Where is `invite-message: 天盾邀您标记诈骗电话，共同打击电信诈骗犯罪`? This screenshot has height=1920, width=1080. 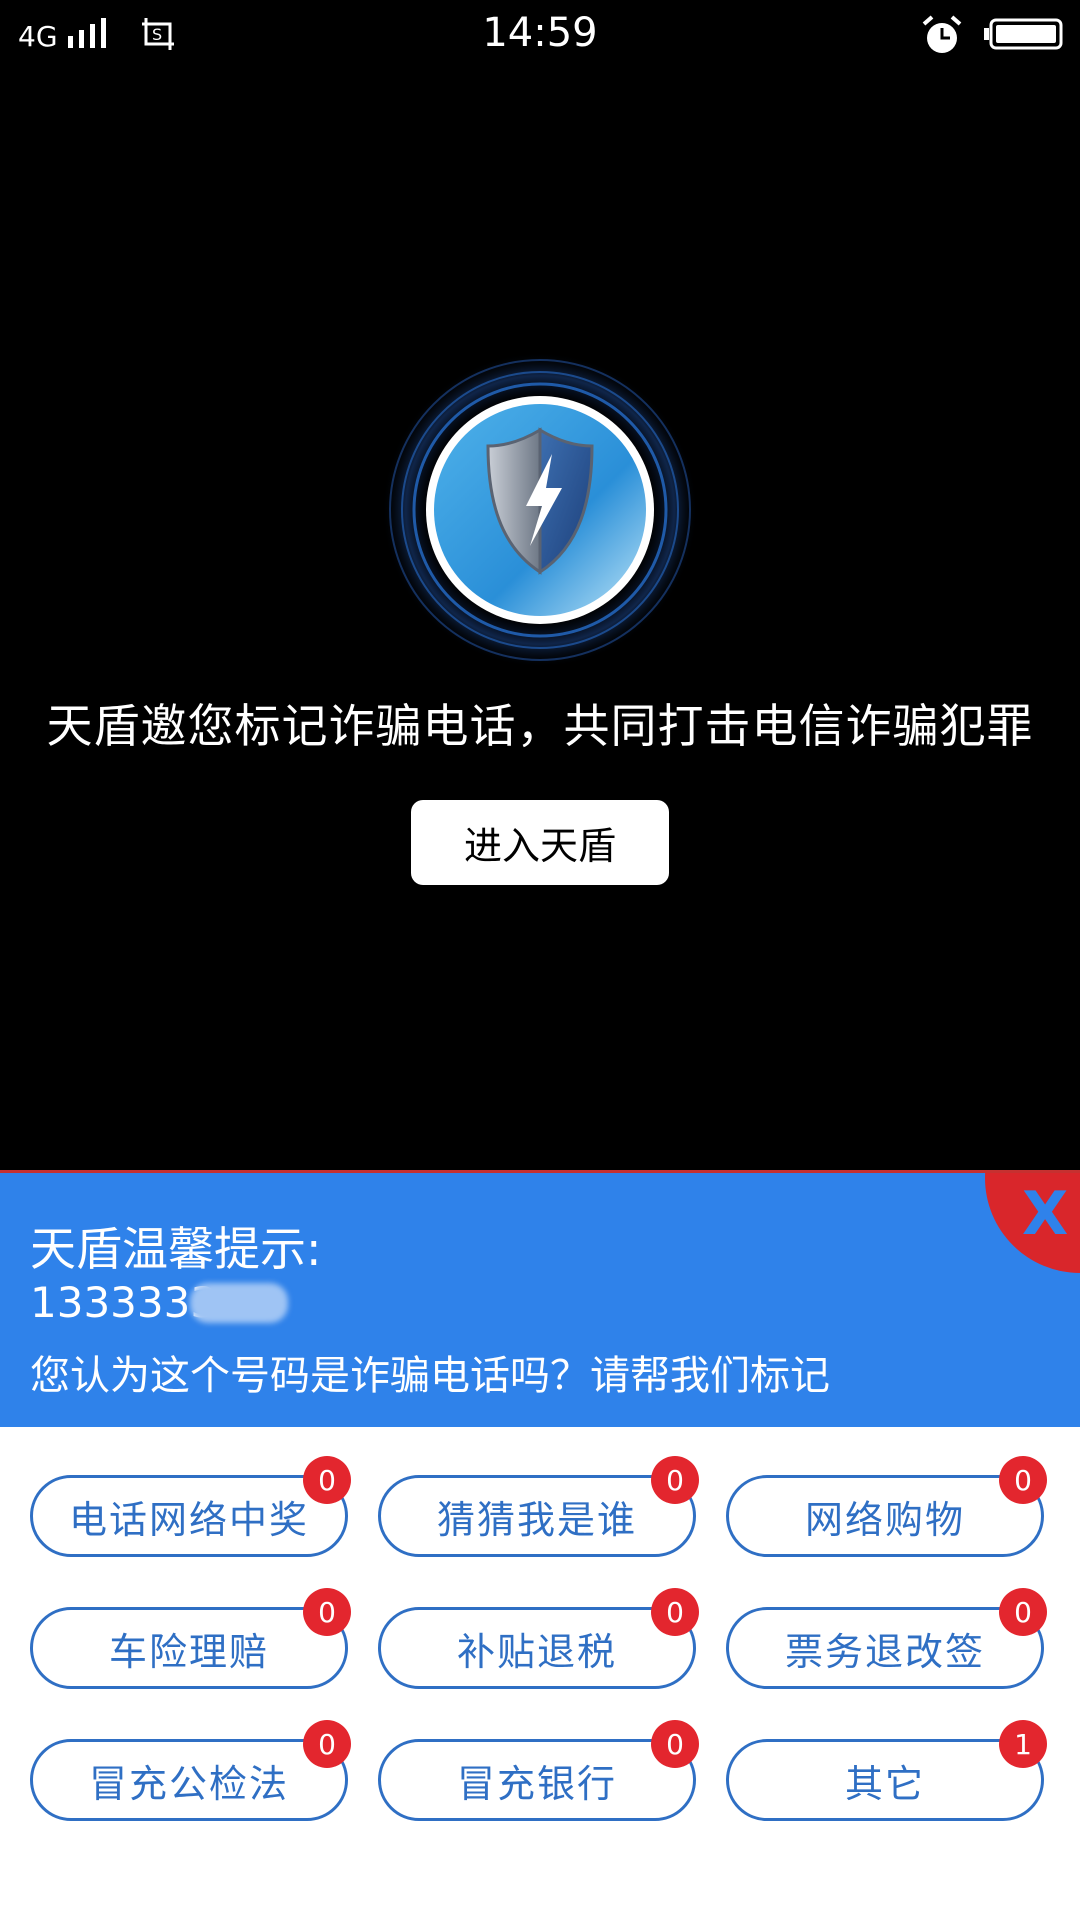 invite-message: 天盾邀您标记诈骗电话，共同打击电信诈骗犯罪 is located at coordinates (540, 726).